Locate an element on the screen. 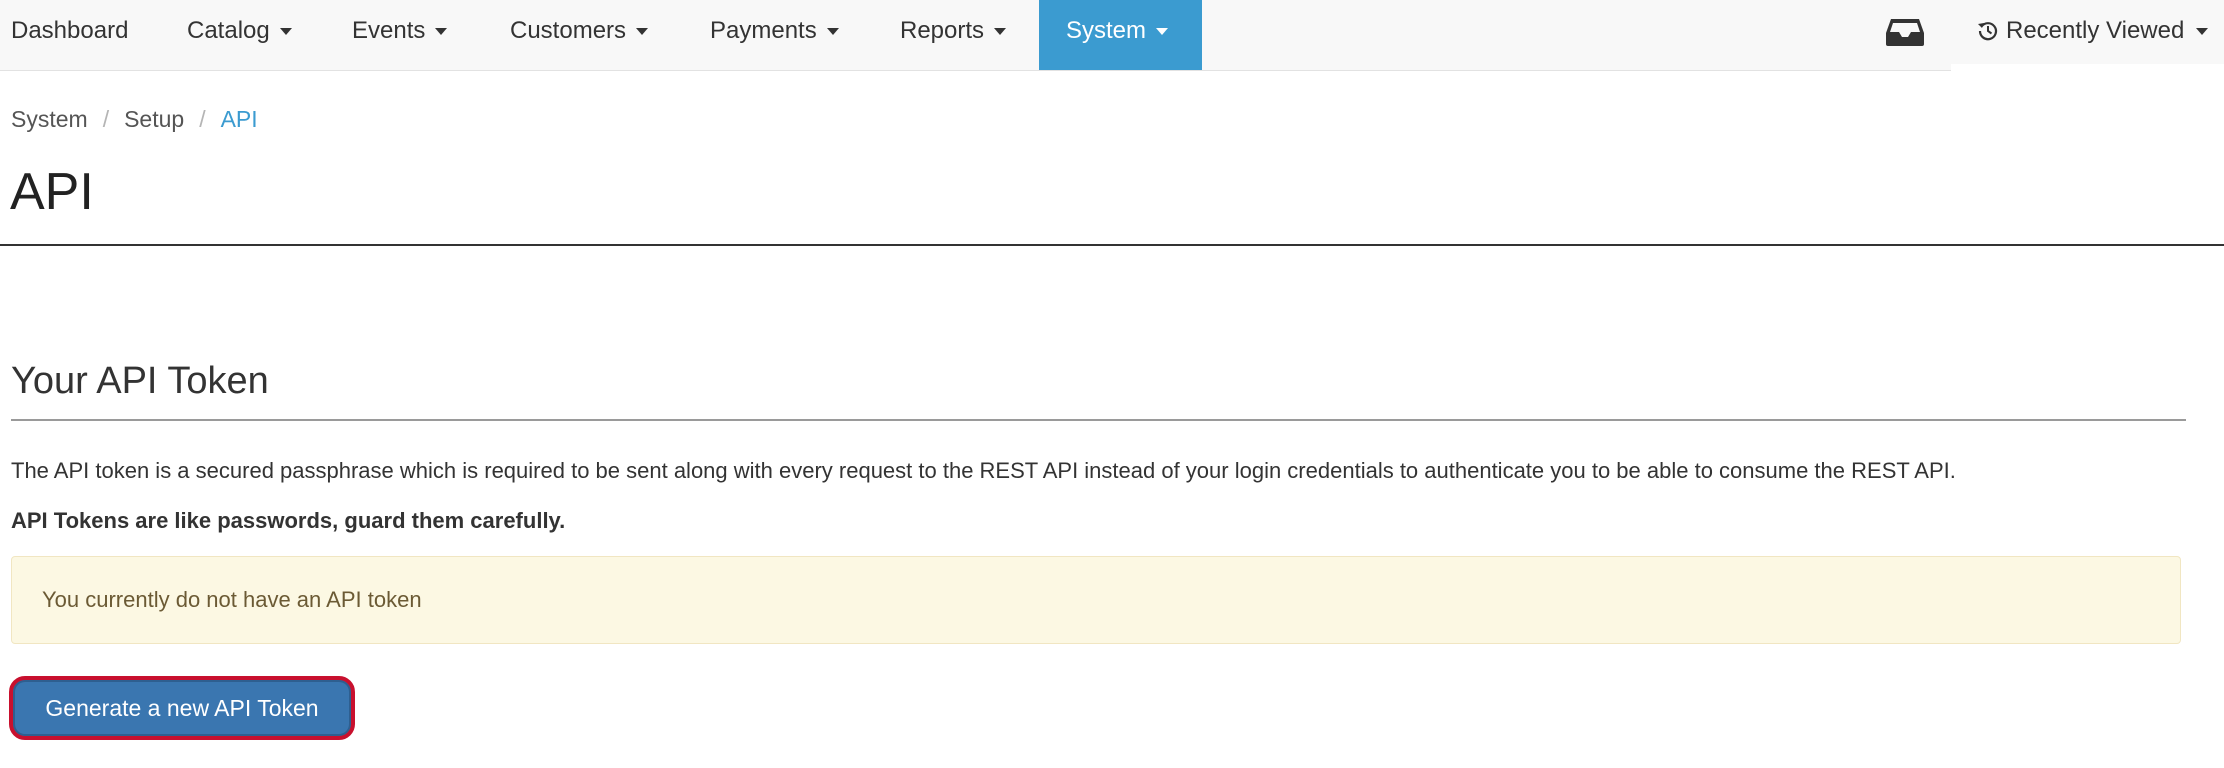 The height and width of the screenshot is (768, 2224). breadcrumb-item-api: API is located at coordinates (239, 119).